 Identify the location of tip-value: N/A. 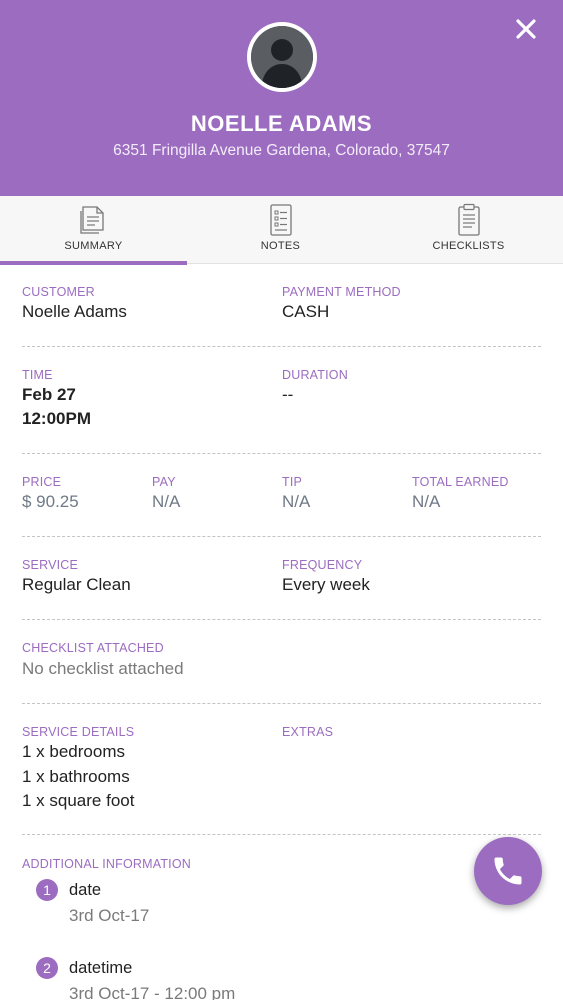
(296, 501).